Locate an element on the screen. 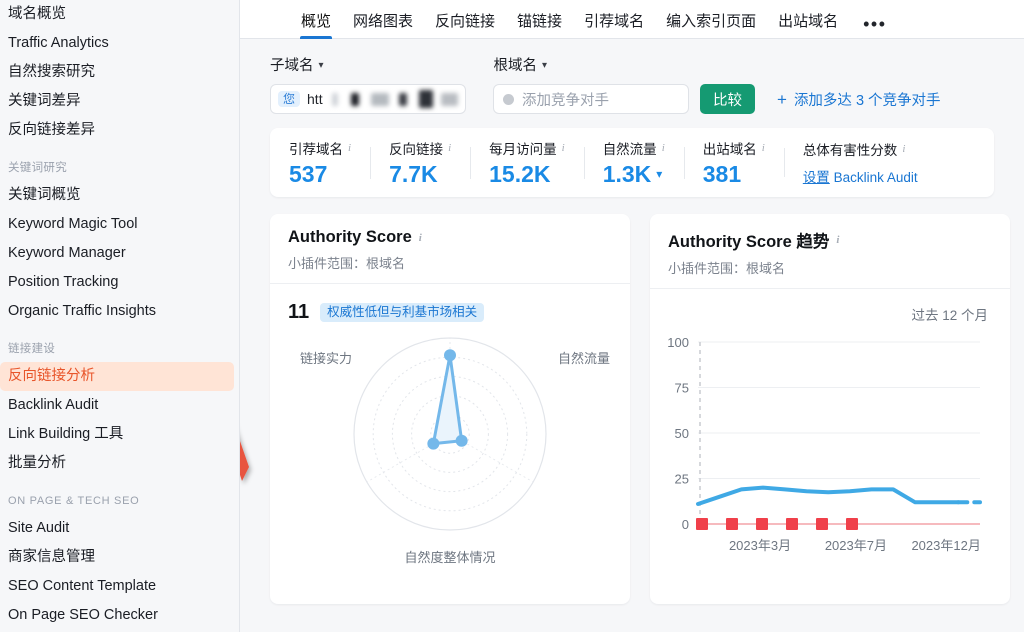 Image resolution: width=1024 pixels, height=632 pixels. metric-label: 总体有害性分数 is located at coordinates (850, 150).